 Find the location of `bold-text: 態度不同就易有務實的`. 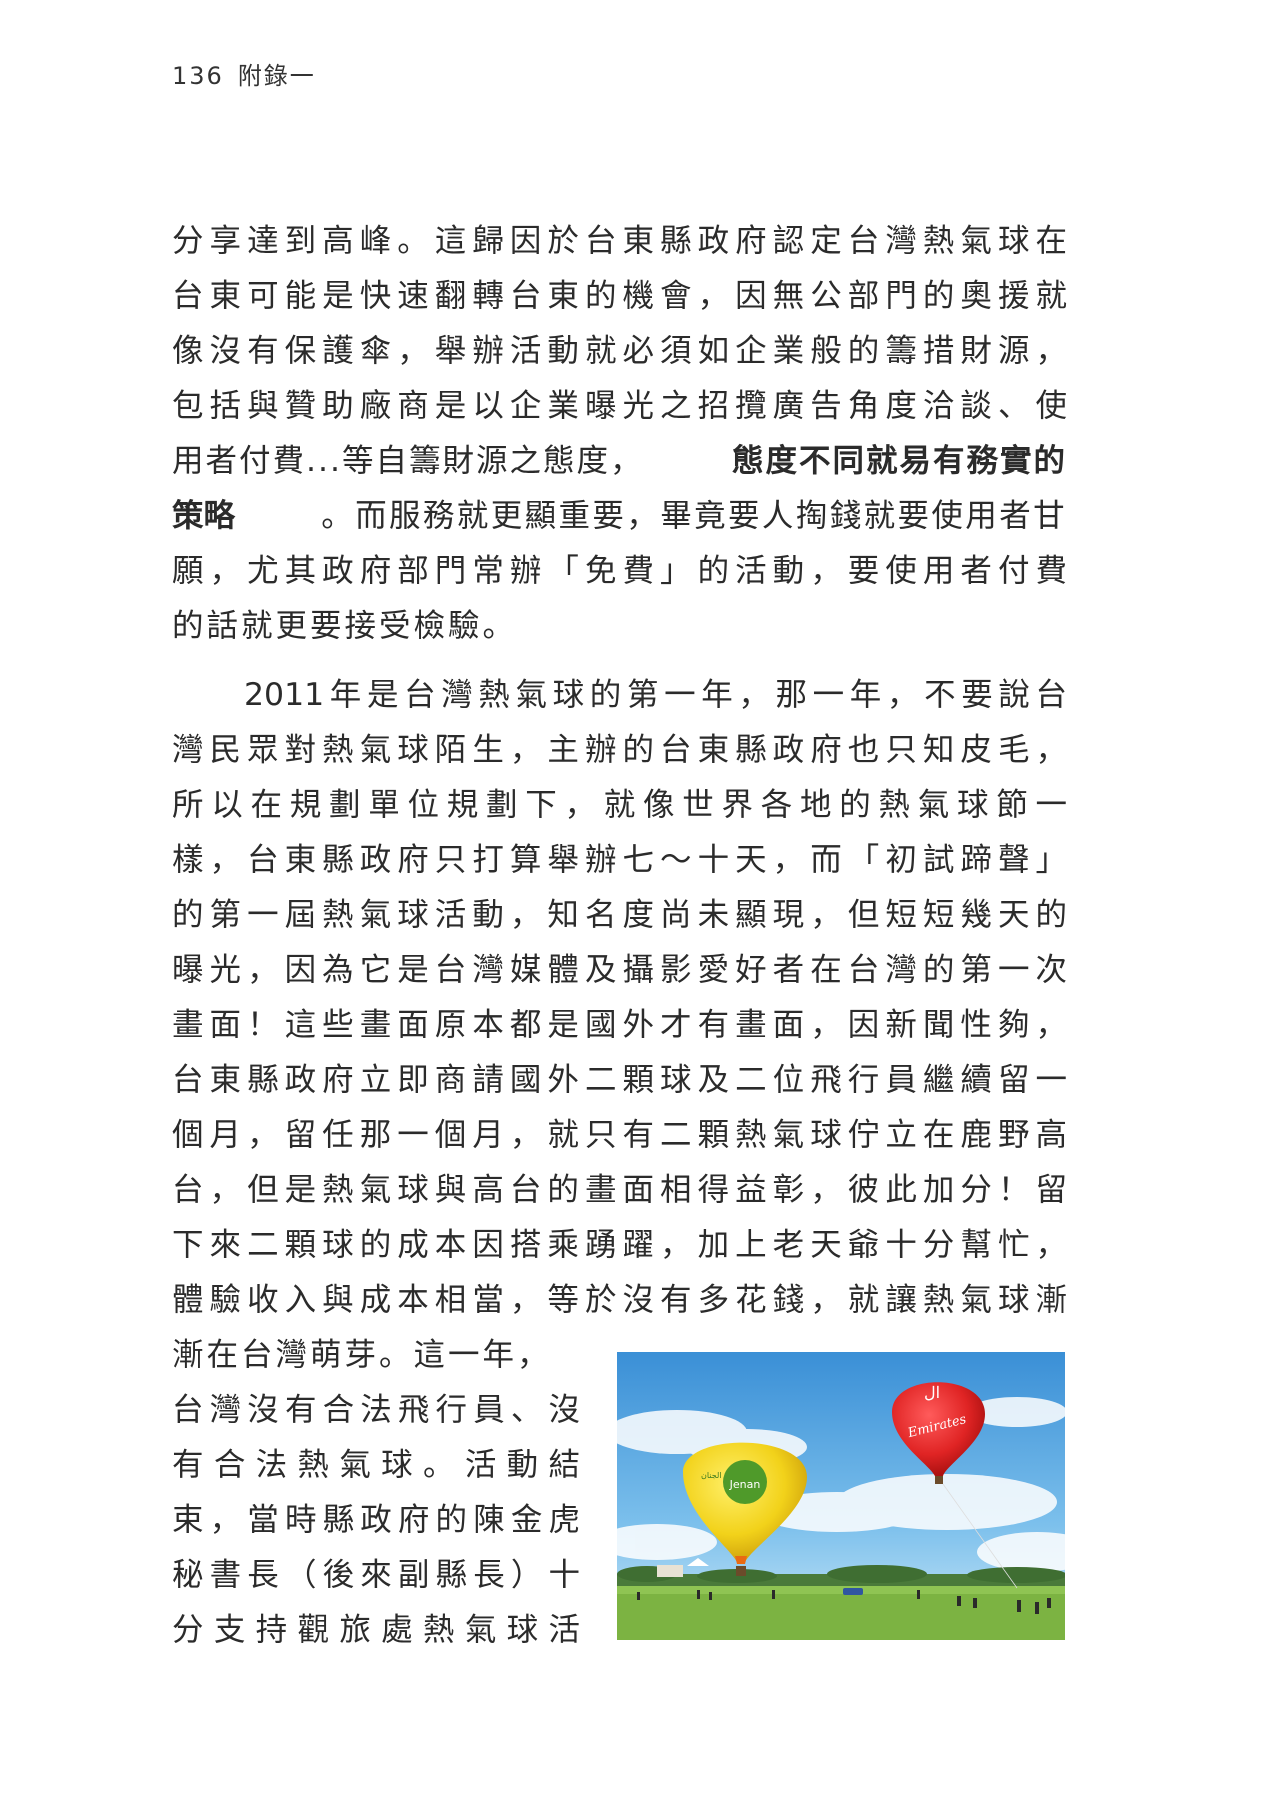

bold-text: 態度不同就易有務實的 is located at coordinates (899, 461).